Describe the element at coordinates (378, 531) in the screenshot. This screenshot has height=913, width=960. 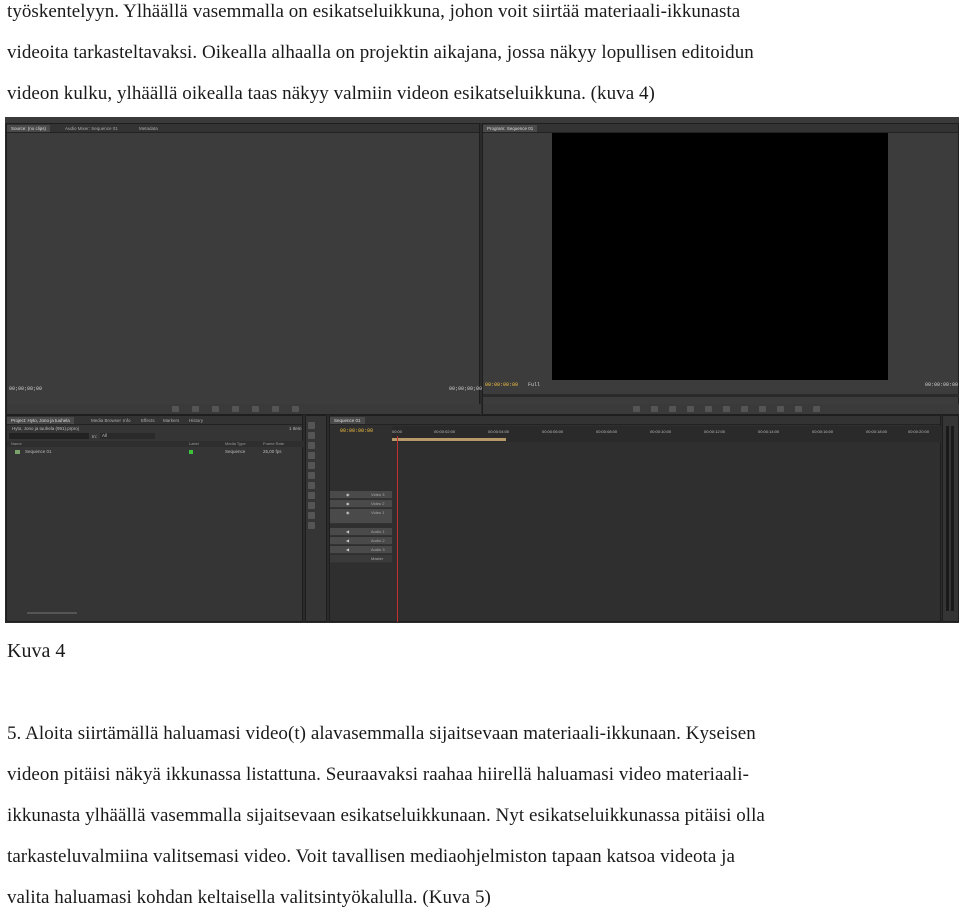
I see `track-label: Audio 1` at that location.